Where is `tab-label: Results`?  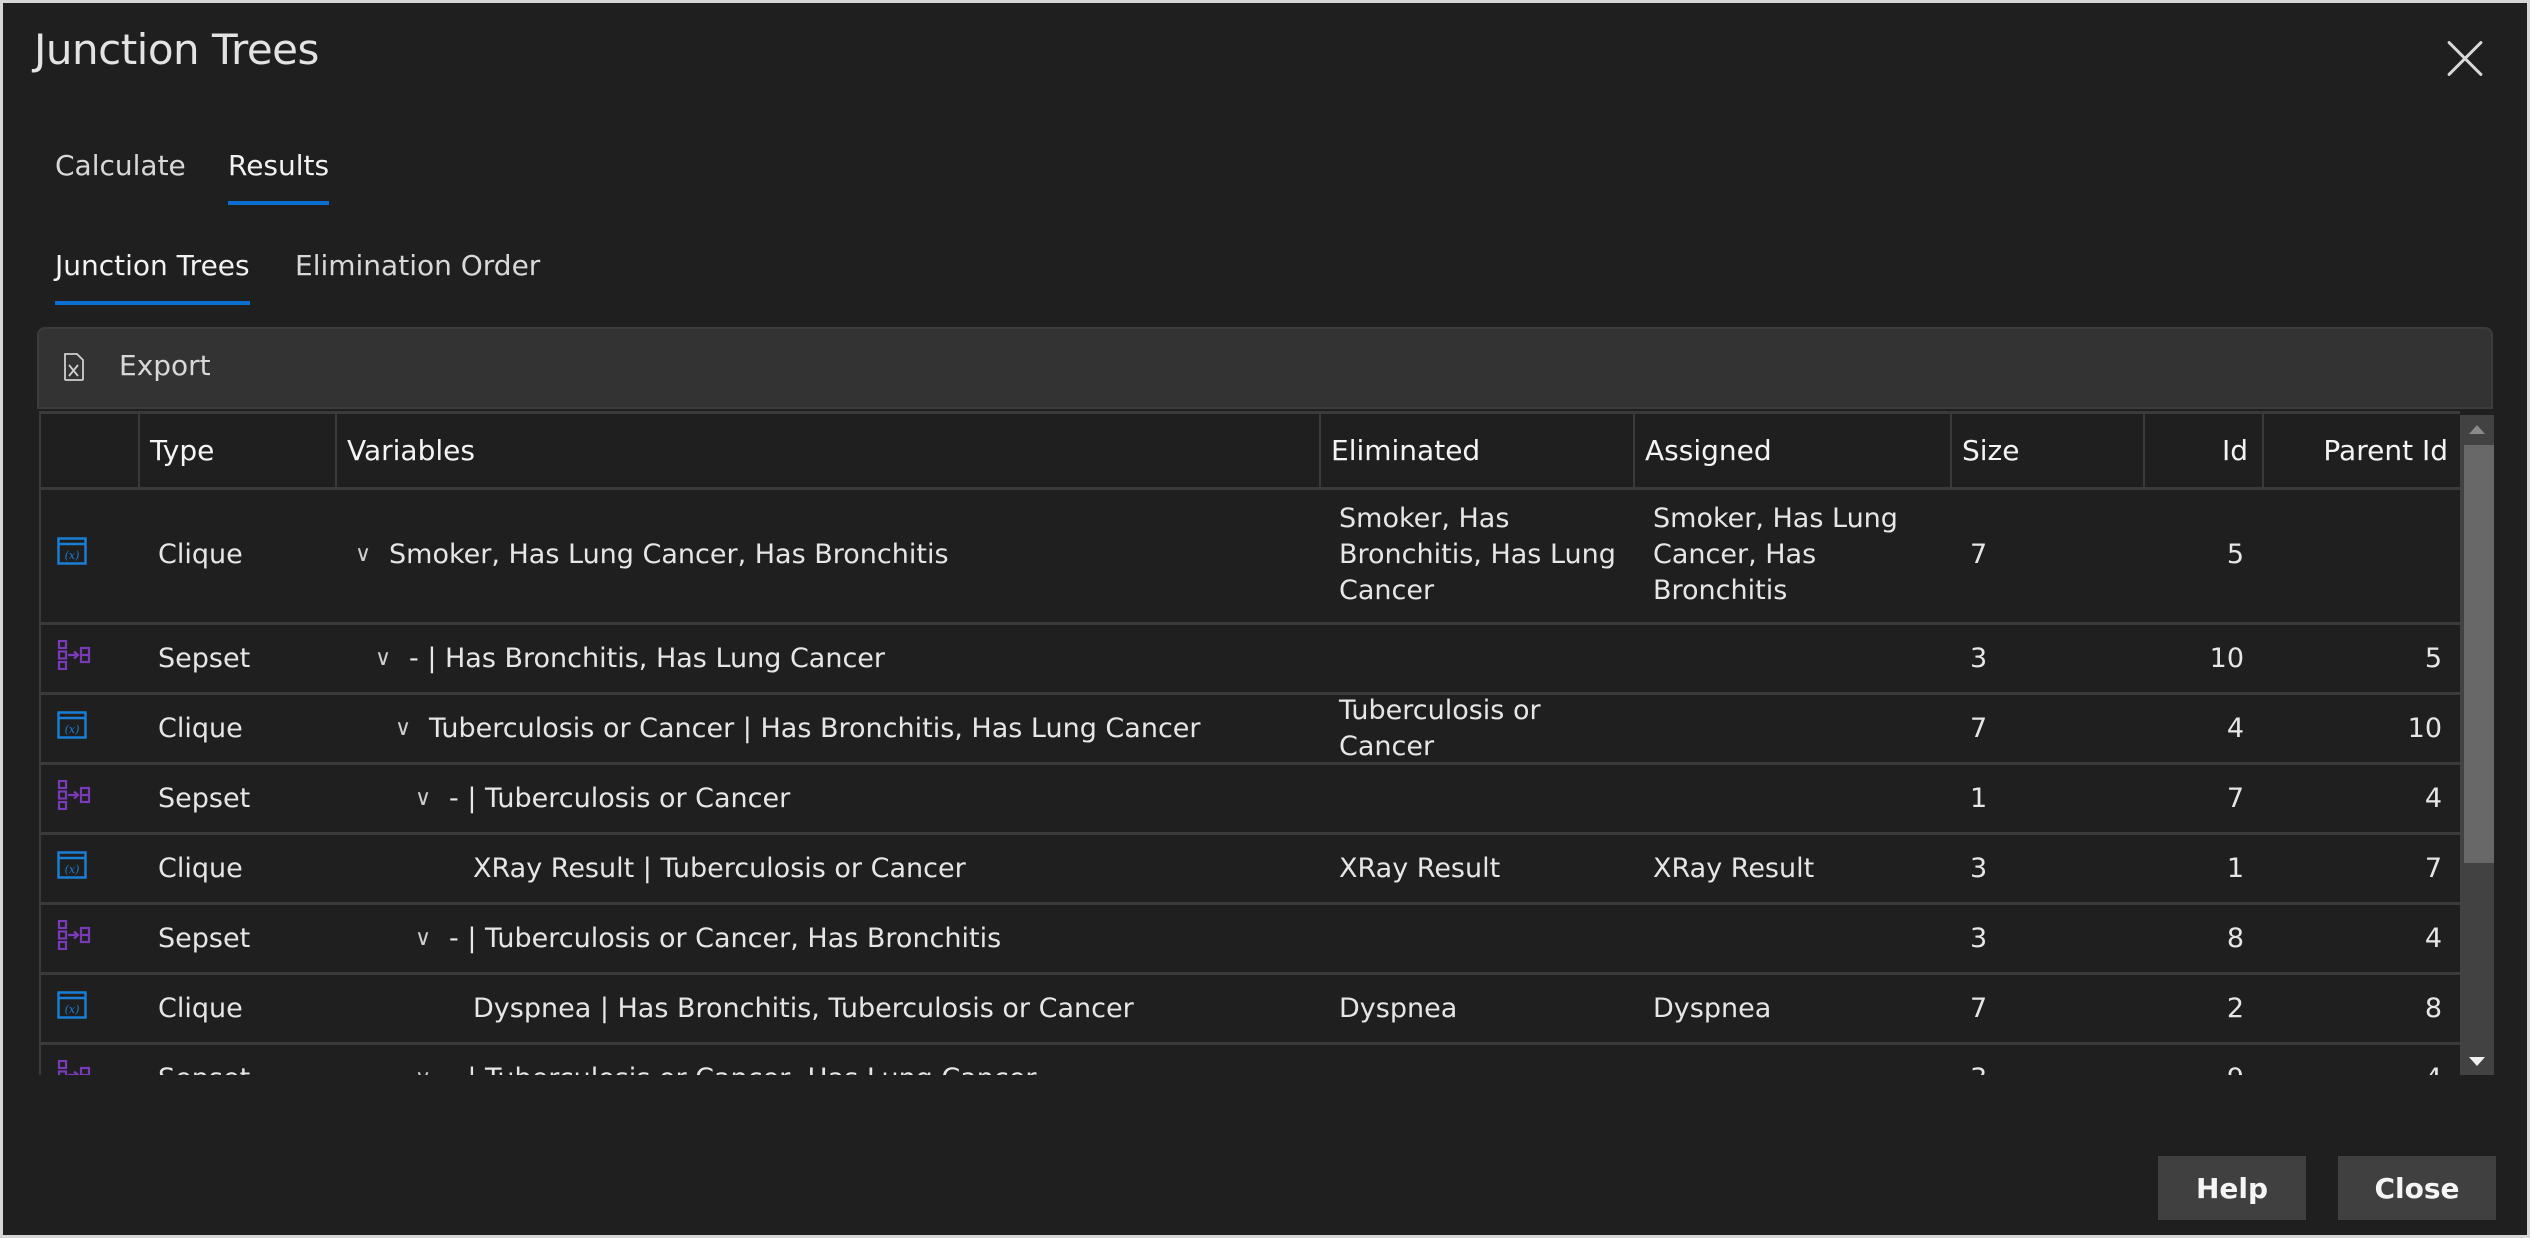 tab-label: Results is located at coordinates (279, 165).